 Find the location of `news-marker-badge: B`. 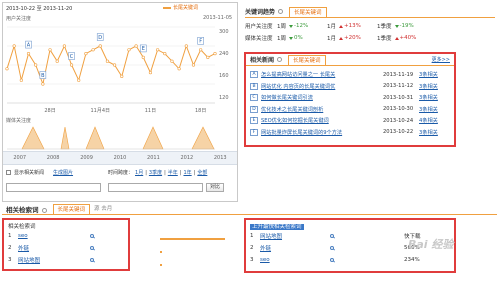

news-marker-badge: B is located at coordinates (254, 86).